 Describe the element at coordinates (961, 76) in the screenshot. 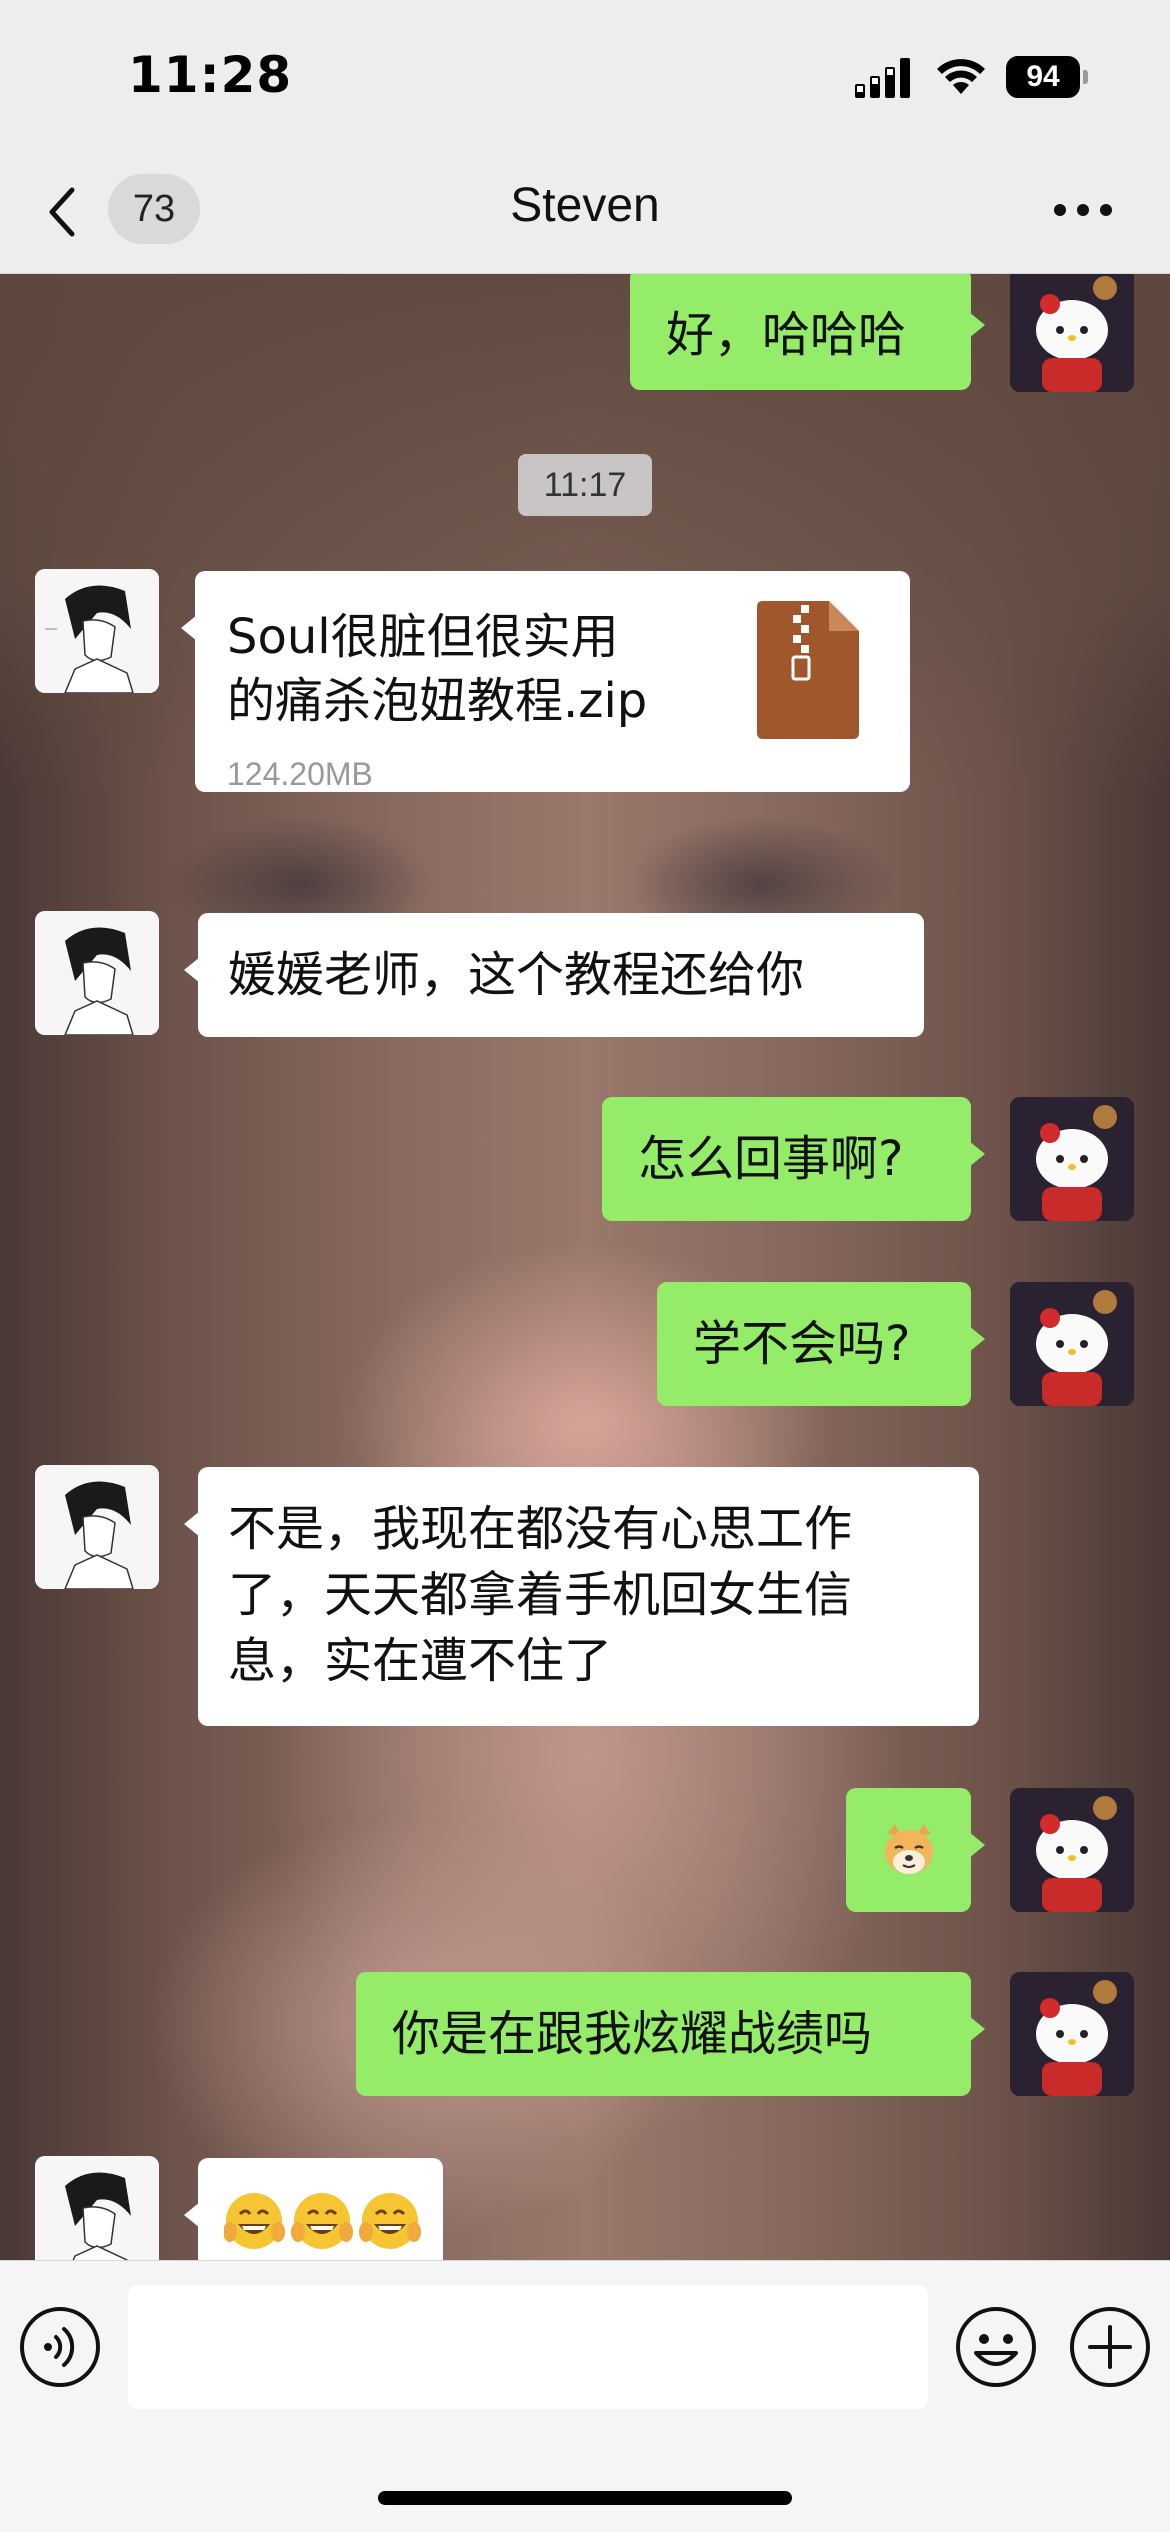

I see `wifi-icon` at that location.